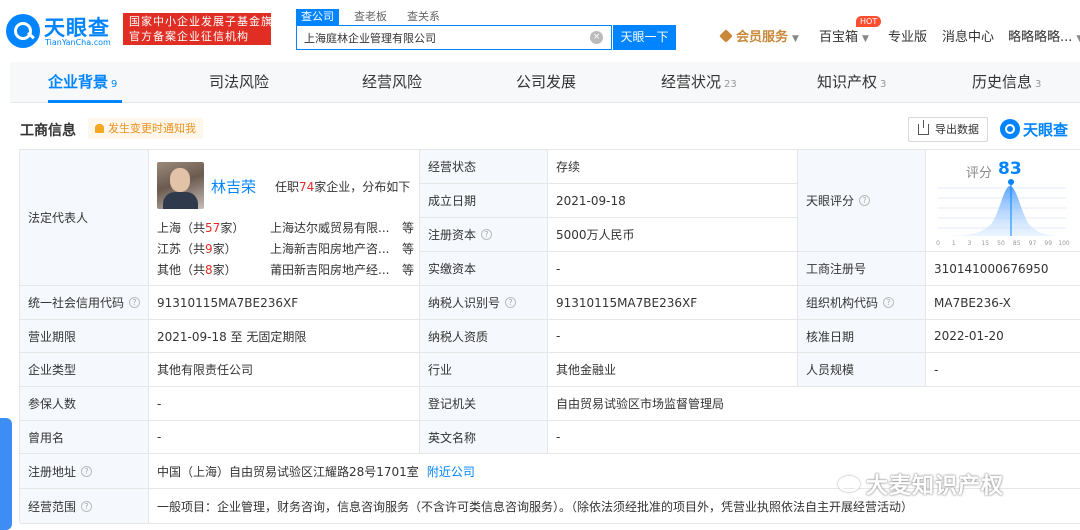  I want to click on pro-version-link: 专业版, so click(907, 38).